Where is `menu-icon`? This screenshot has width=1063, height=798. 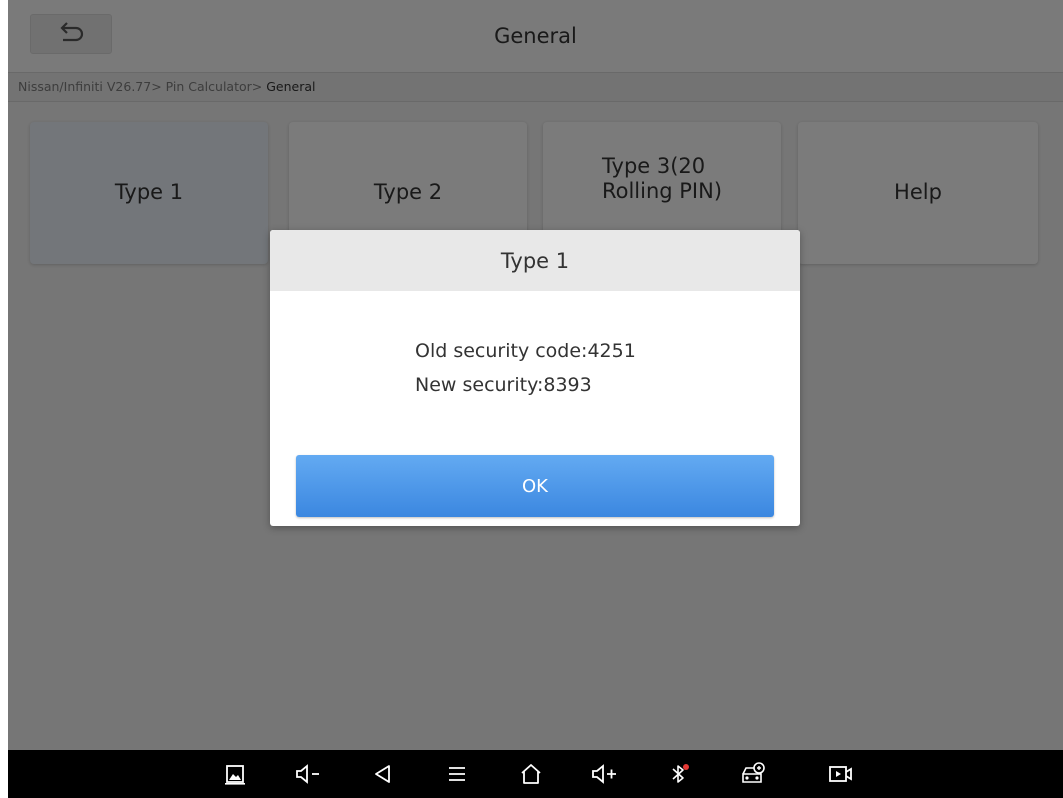 menu-icon is located at coordinates (457, 774).